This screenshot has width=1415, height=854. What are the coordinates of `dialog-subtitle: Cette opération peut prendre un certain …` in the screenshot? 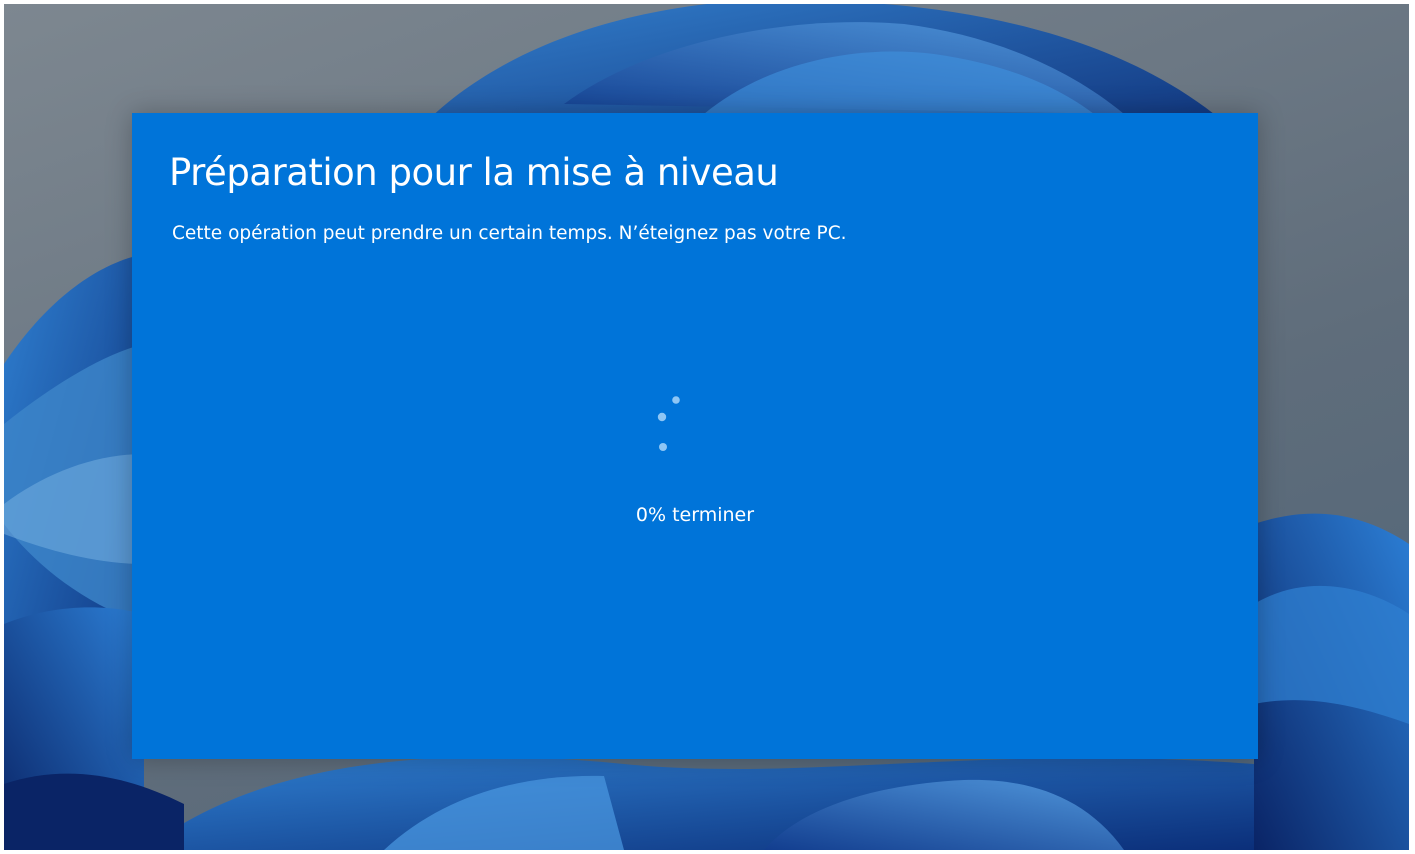 It's located at (509, 233).